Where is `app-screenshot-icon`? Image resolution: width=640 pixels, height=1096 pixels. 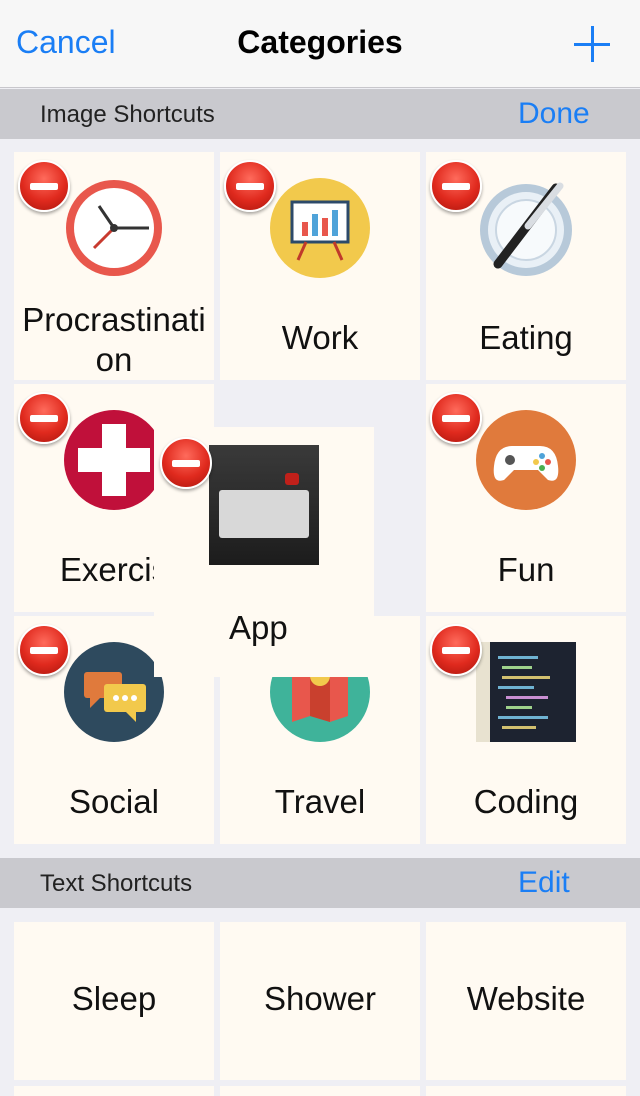 app-screenshot-icon is located at coordinates (264, 505).